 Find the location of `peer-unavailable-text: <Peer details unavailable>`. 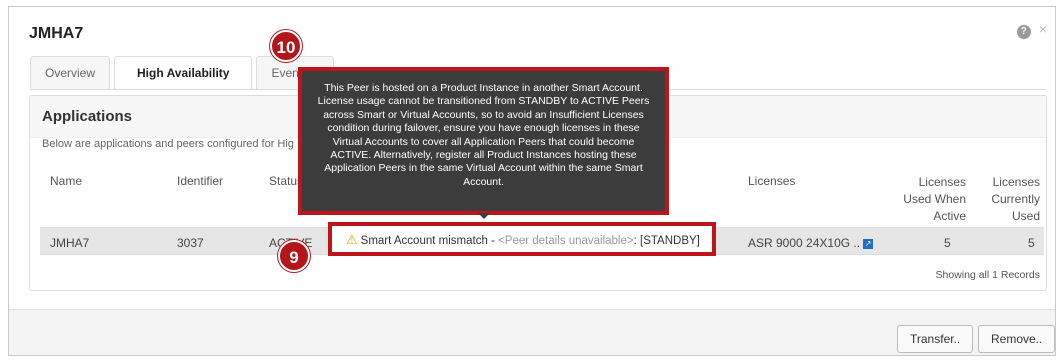

peer-unavailable-text: <Peer details unavailable> is located at coordinates (566, 241).